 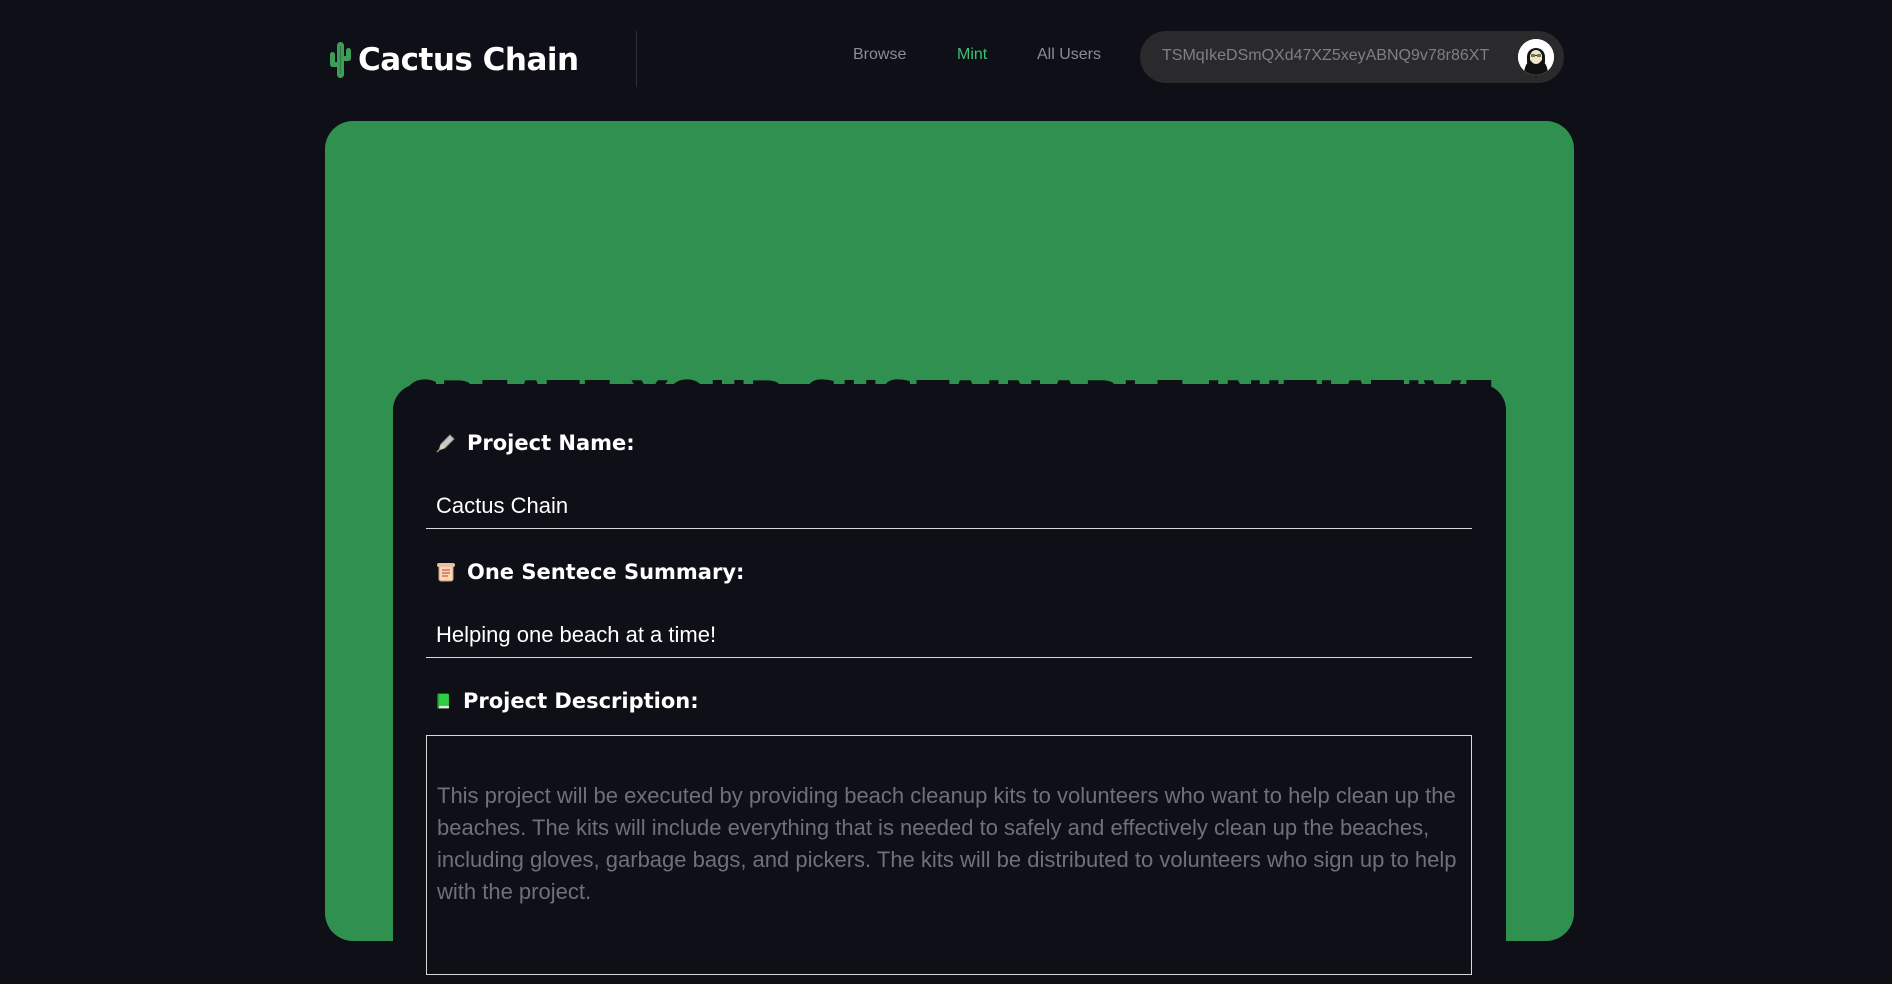 I want to click on project-name-label: Project Name:, so click(x=535, y=443).